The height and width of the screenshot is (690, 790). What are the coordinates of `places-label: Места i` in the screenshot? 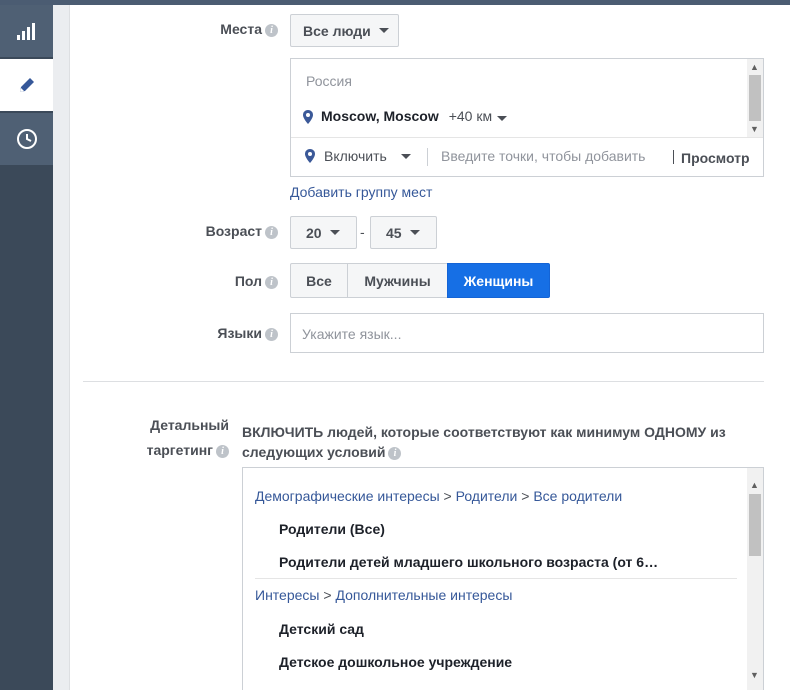 It's located at (234, 29).